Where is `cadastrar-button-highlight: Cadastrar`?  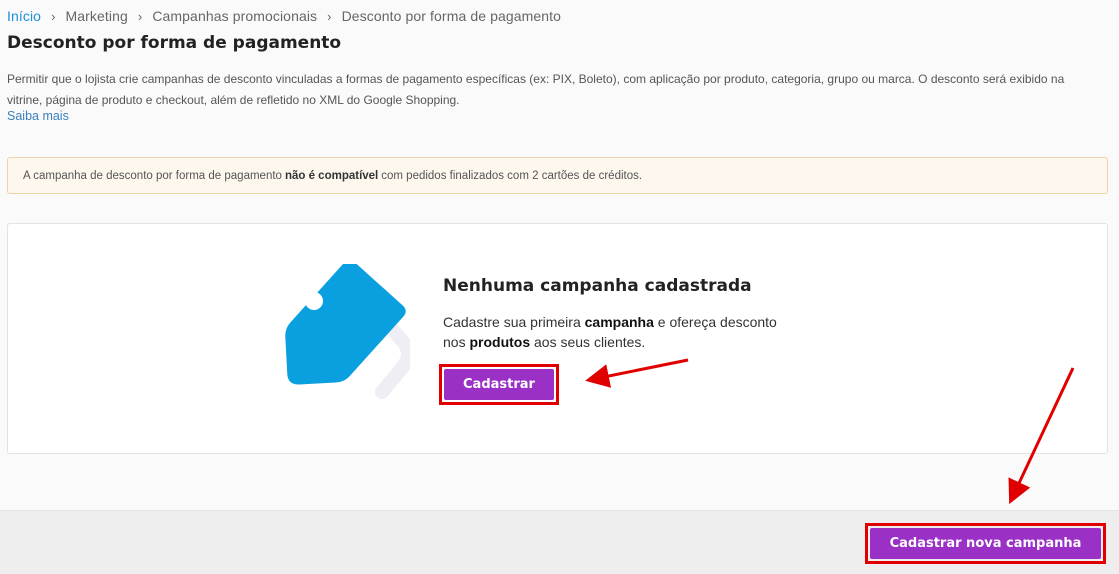 cadastrar-button-highlight: Cadastrar is located at coordinates (499, 384).